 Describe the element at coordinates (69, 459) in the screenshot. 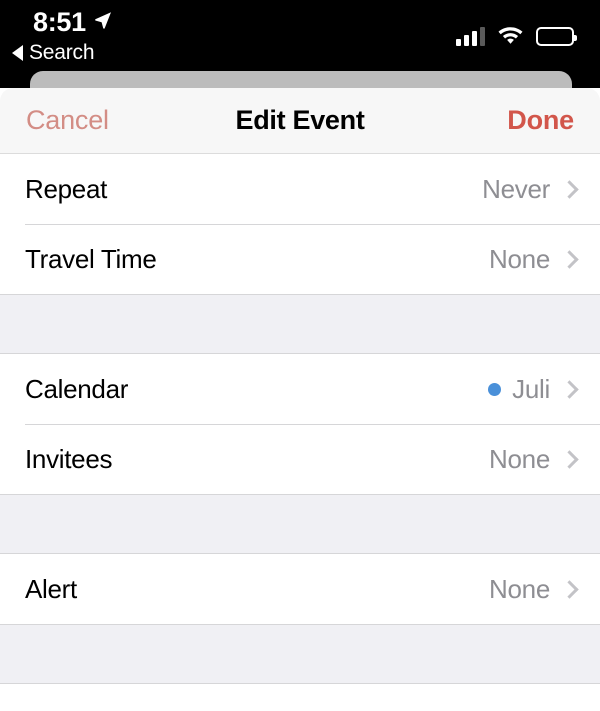

I see `list-row-label: Invitees` at that location.